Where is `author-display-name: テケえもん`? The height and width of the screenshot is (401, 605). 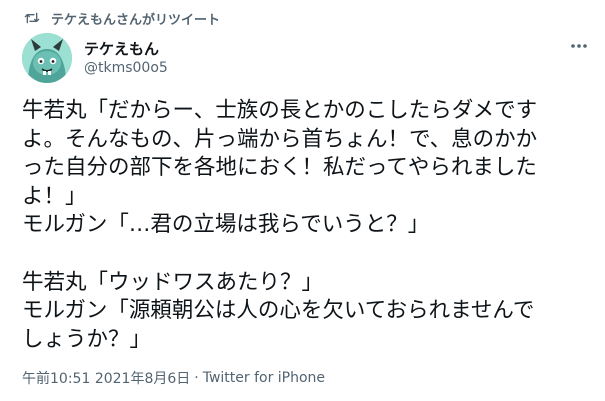
author-display-name: テケえもん is located at coordinates (121, 48).